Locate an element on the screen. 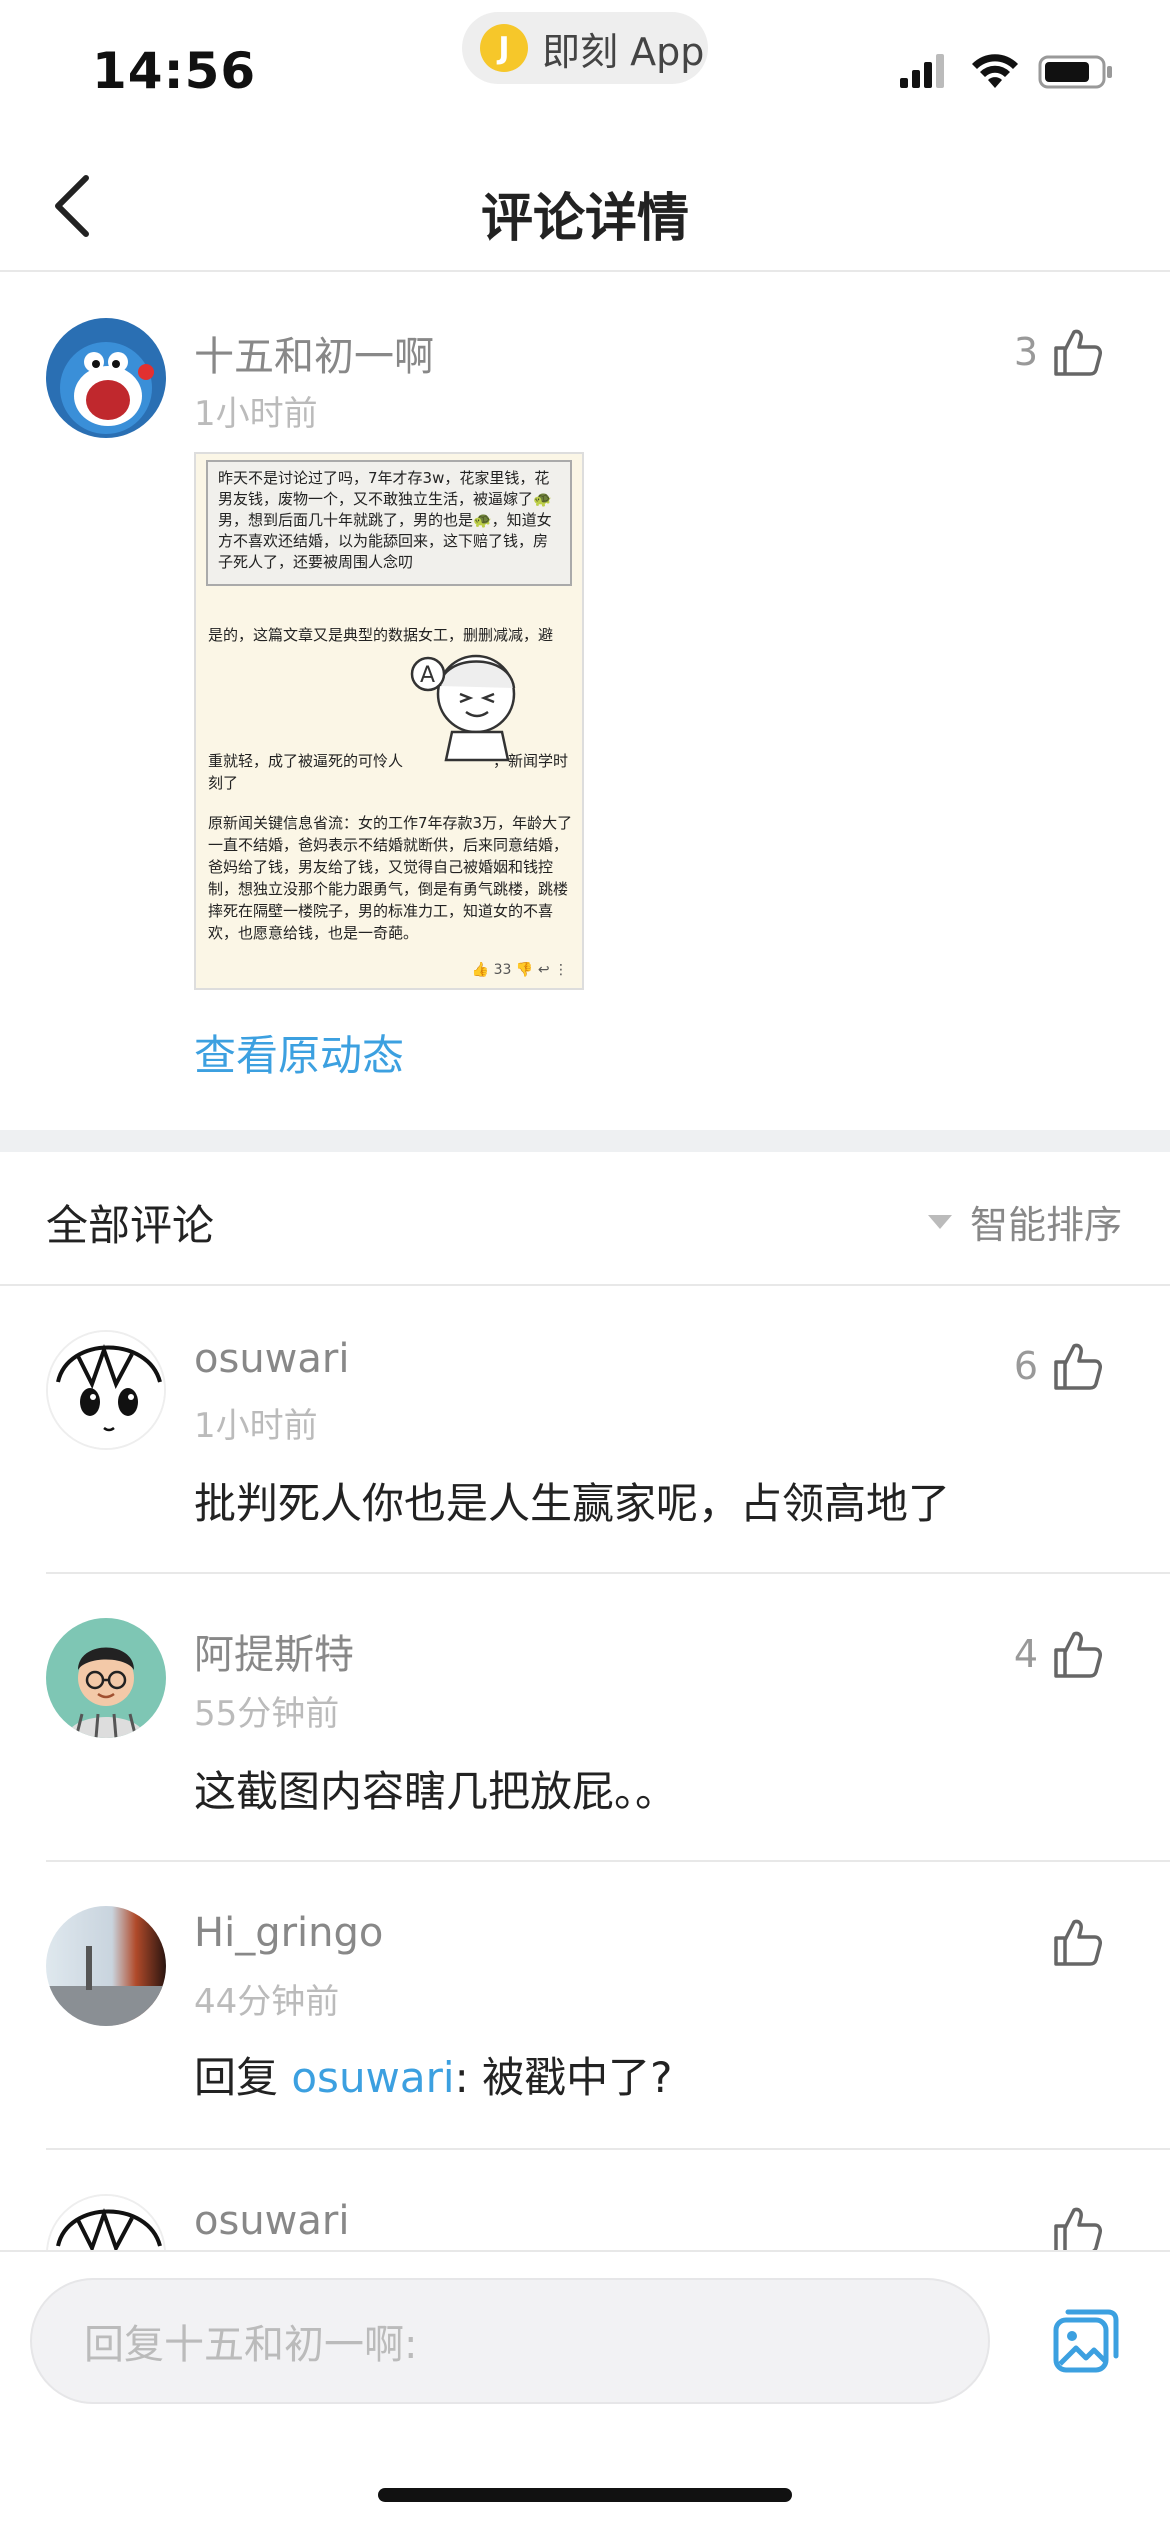 The image size is (1170, 2532). comment-text: 回复 osuwari: 被戳中了? is located at coordinates (433, 2074).